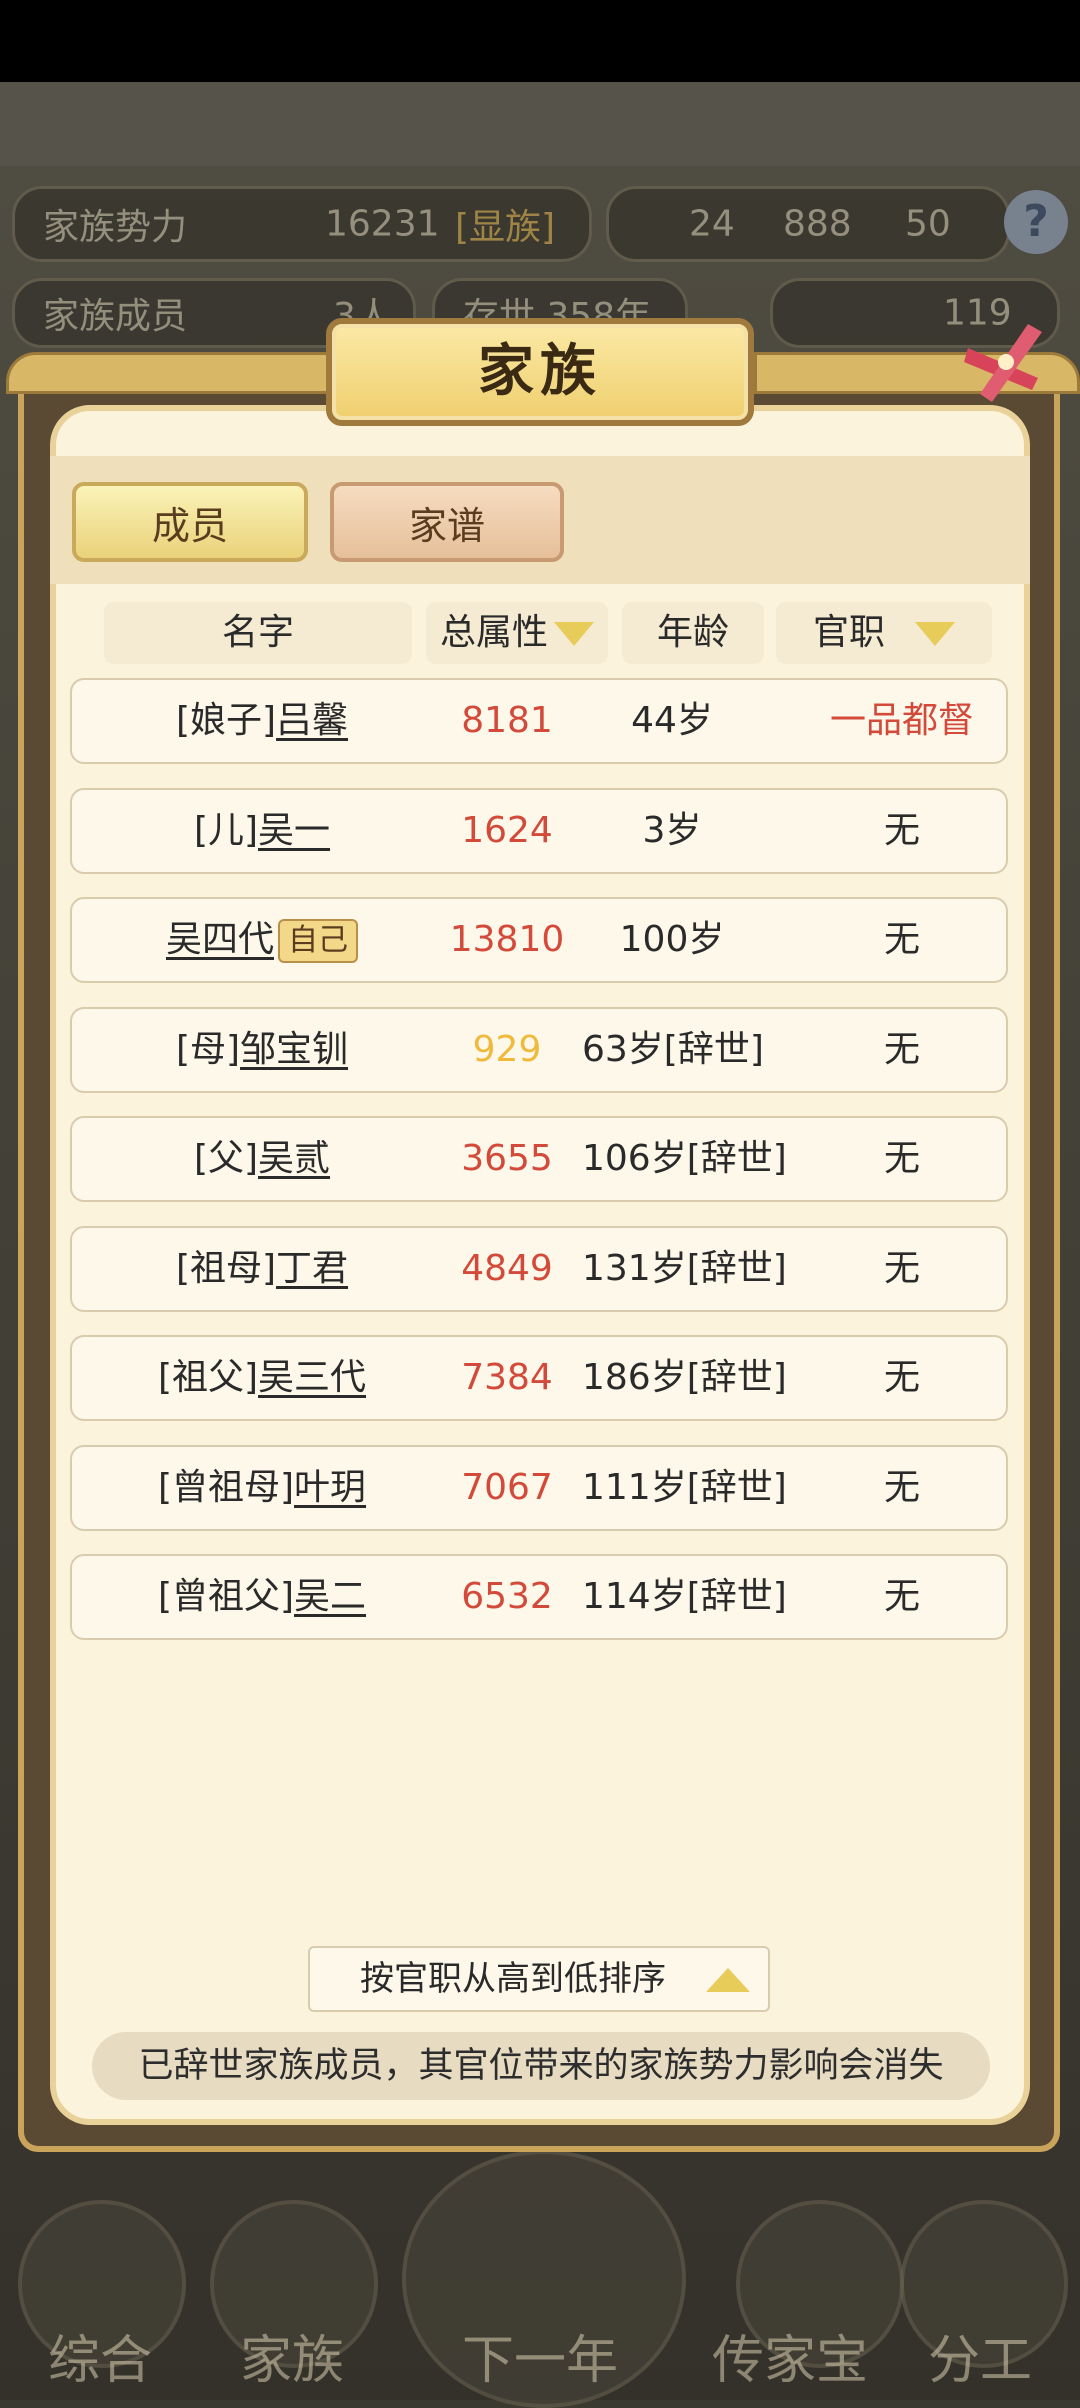 Image resolution: width=1080 pixels, height=2408 pixels. Describe the element at coordinates (312, 1268) in the screenshot. I see `member-name: 丁君` at that location.